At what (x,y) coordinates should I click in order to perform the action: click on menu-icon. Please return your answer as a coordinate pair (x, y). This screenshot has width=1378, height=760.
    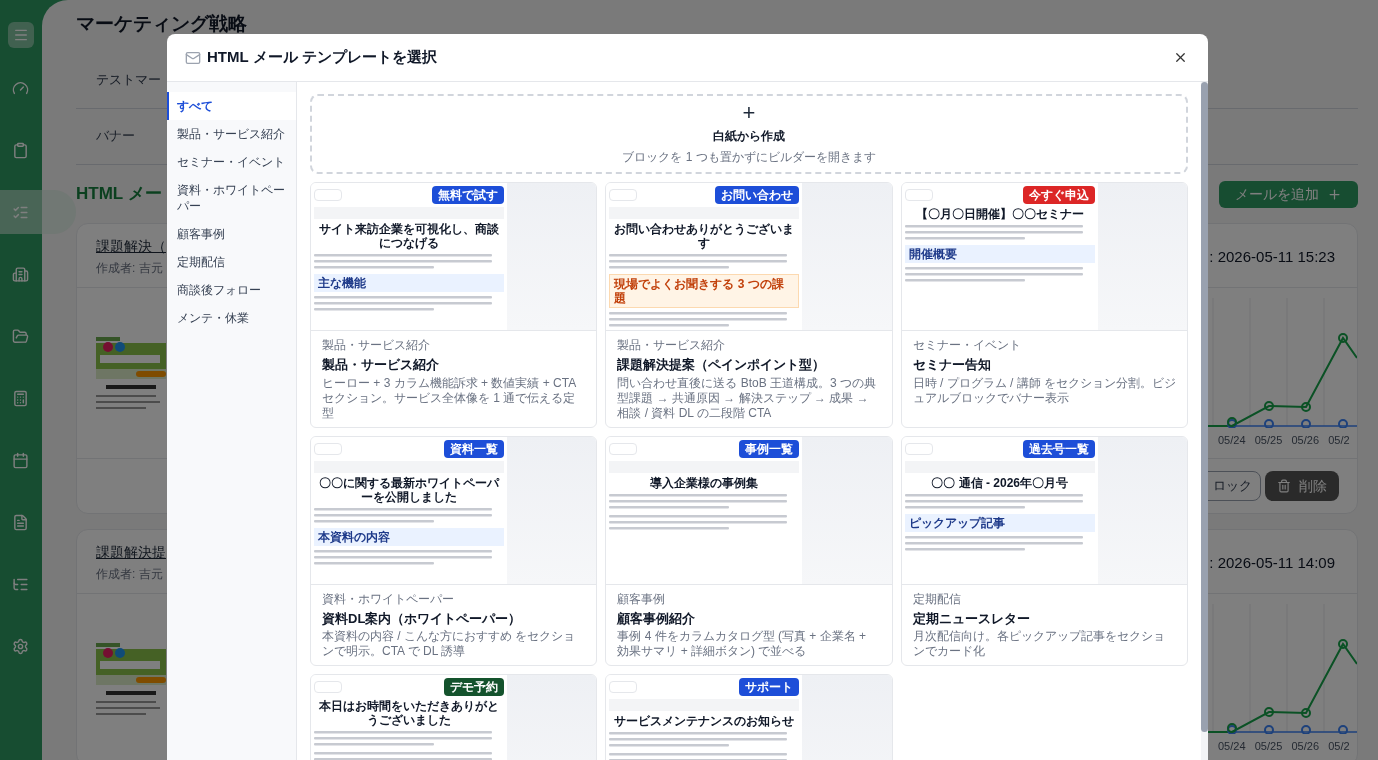
    Looking at the image, I should click on (21, 35).